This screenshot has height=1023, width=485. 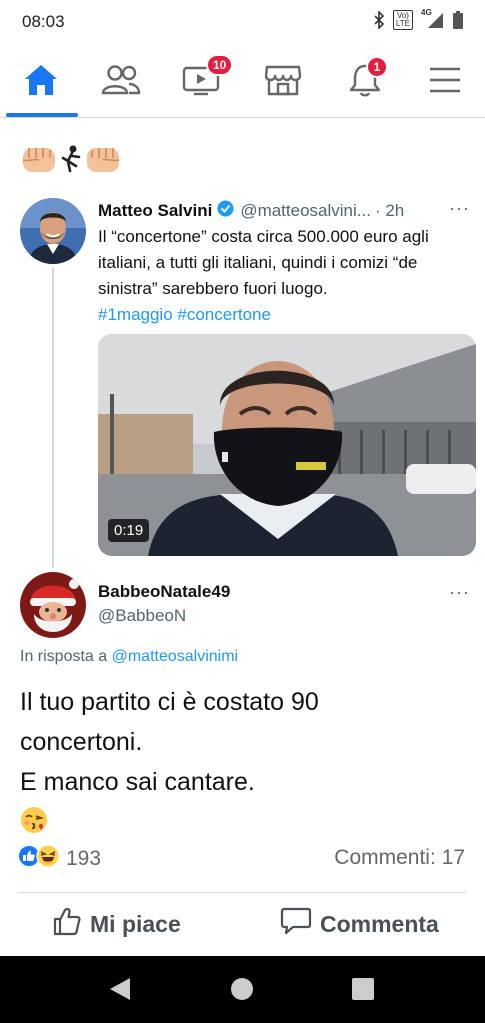 I want to click on hamburger-menu-icon, so click(x=445, y=80).